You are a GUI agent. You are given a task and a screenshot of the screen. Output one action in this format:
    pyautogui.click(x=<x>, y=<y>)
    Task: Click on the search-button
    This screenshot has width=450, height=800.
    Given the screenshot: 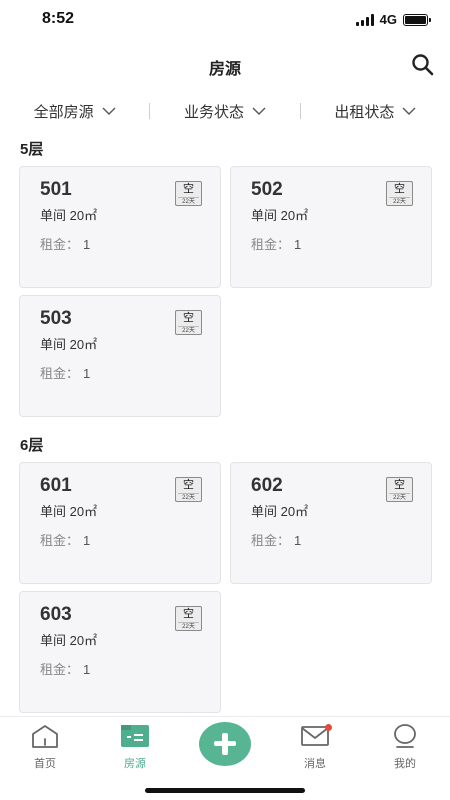 What is the action you would take?
    pyautogui.click(x=423, y=65)
    